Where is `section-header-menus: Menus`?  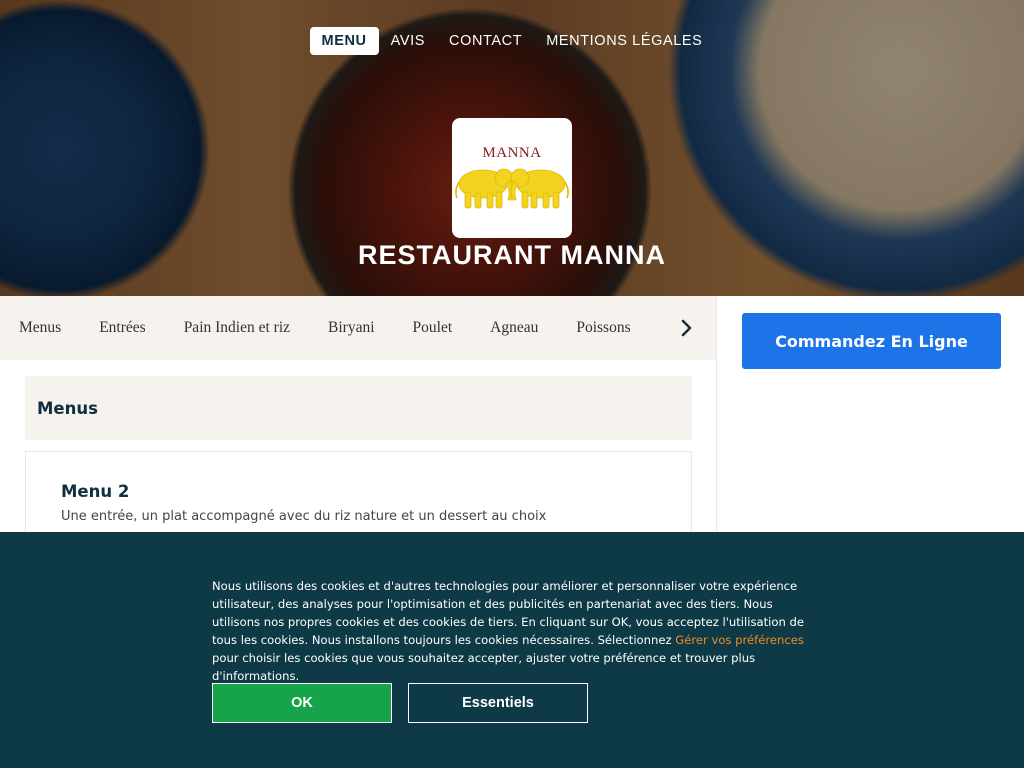 section-header-menus: Menus is located at coordinates (358, 408).